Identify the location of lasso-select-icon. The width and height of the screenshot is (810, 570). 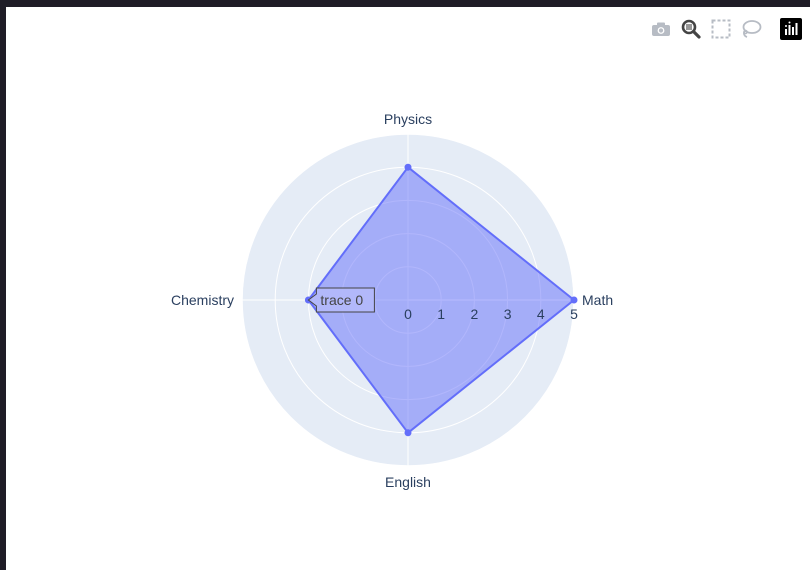
(751, 29).